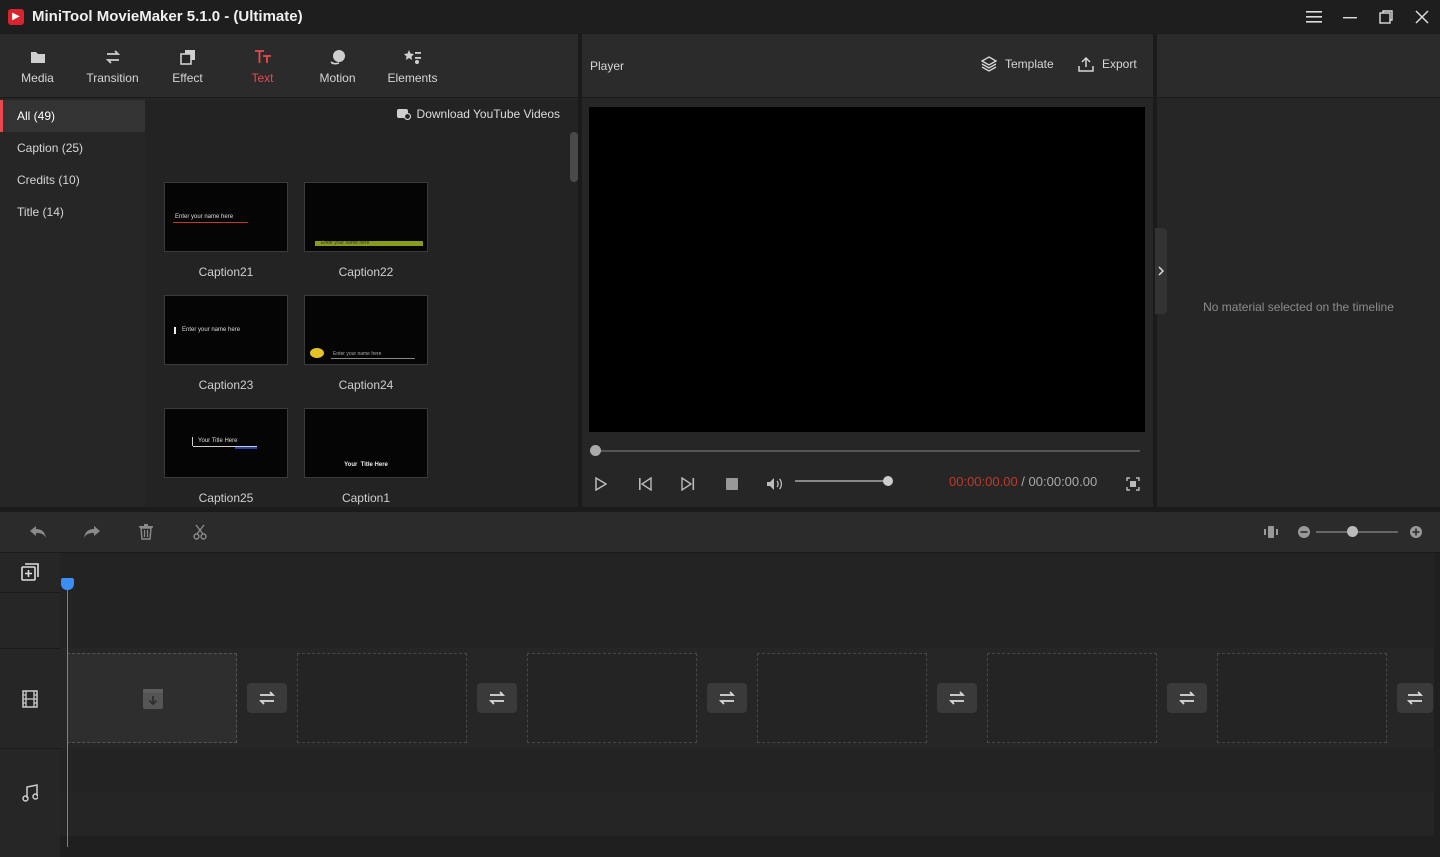 This screenshot has height=857, width=1440. I want to click on hamburger-icon, so click(1314, 16).